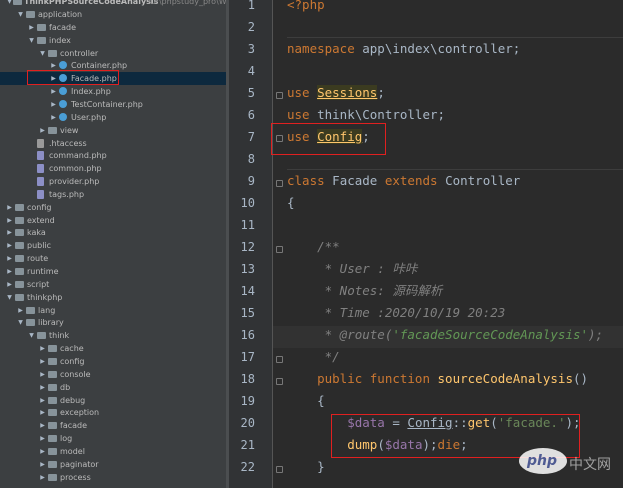  I want to click on tree-item: ▼ application, so click(114, 14).